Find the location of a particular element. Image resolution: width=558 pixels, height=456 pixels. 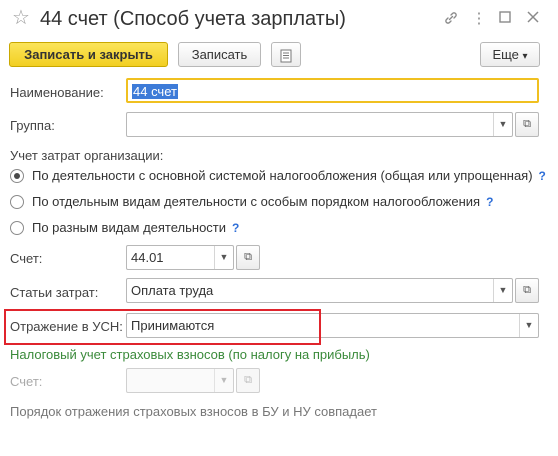

account-label: Счет: is located at coordinates (26, 258).